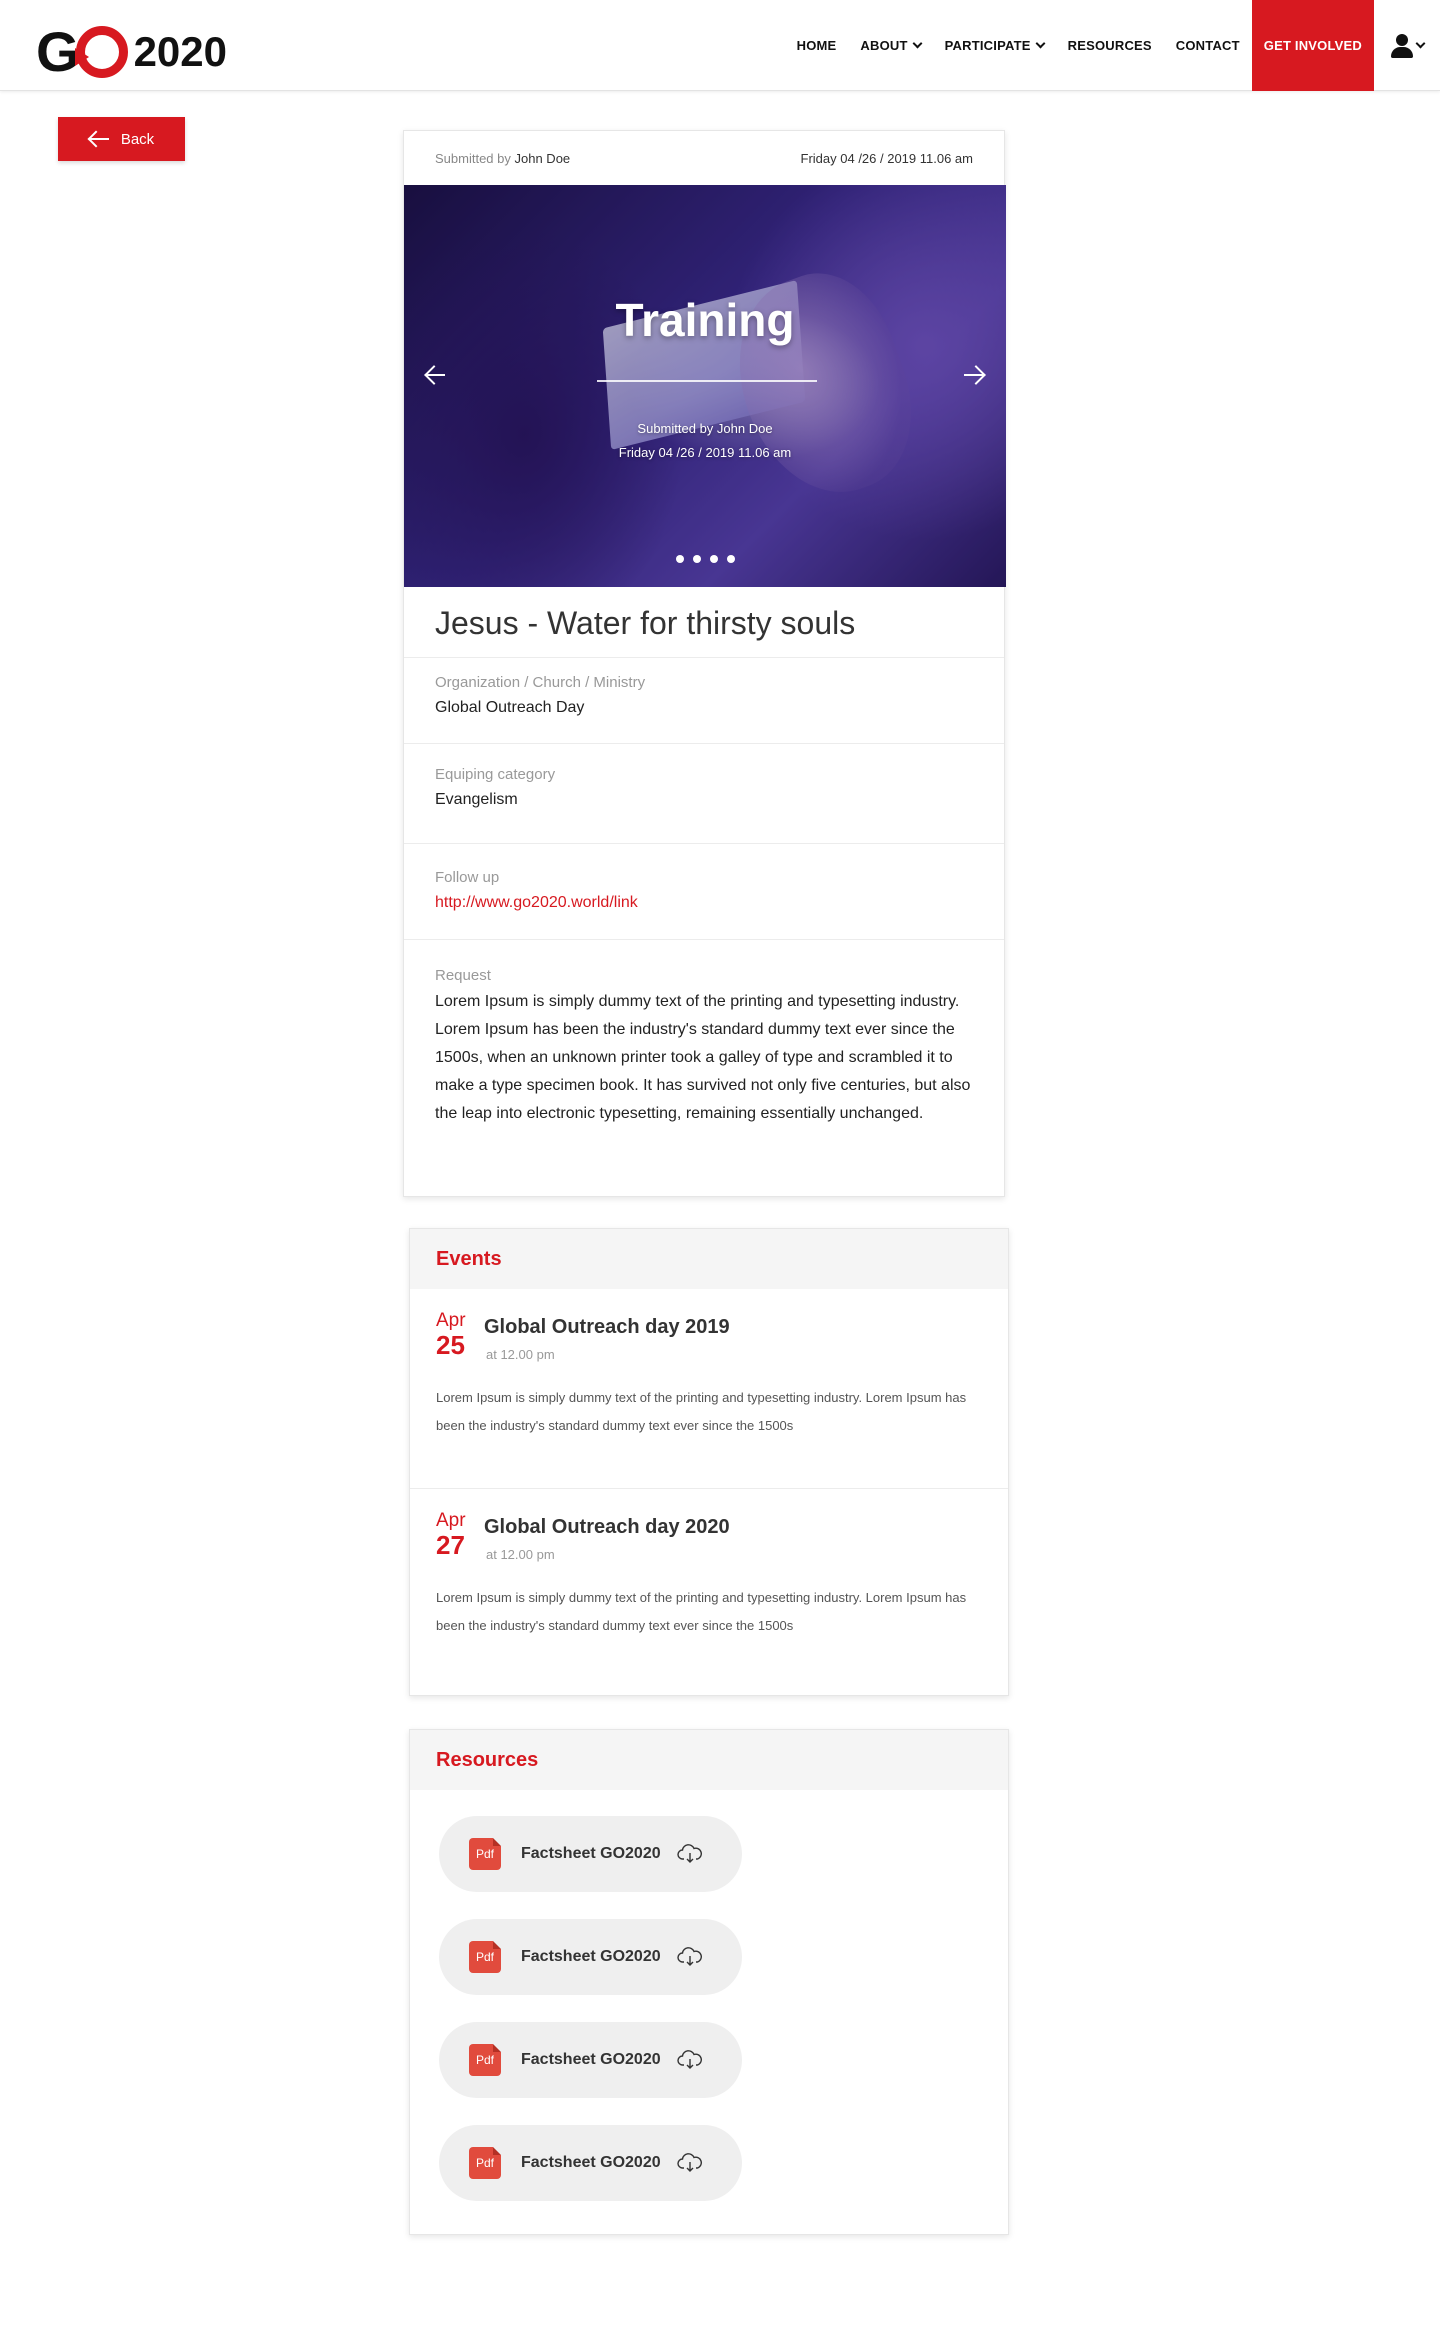 Image resolution: width=1440 pixels, height=2342 pixels. I want to click on category-field: Equiping category Evangelism, so click(704, 794).